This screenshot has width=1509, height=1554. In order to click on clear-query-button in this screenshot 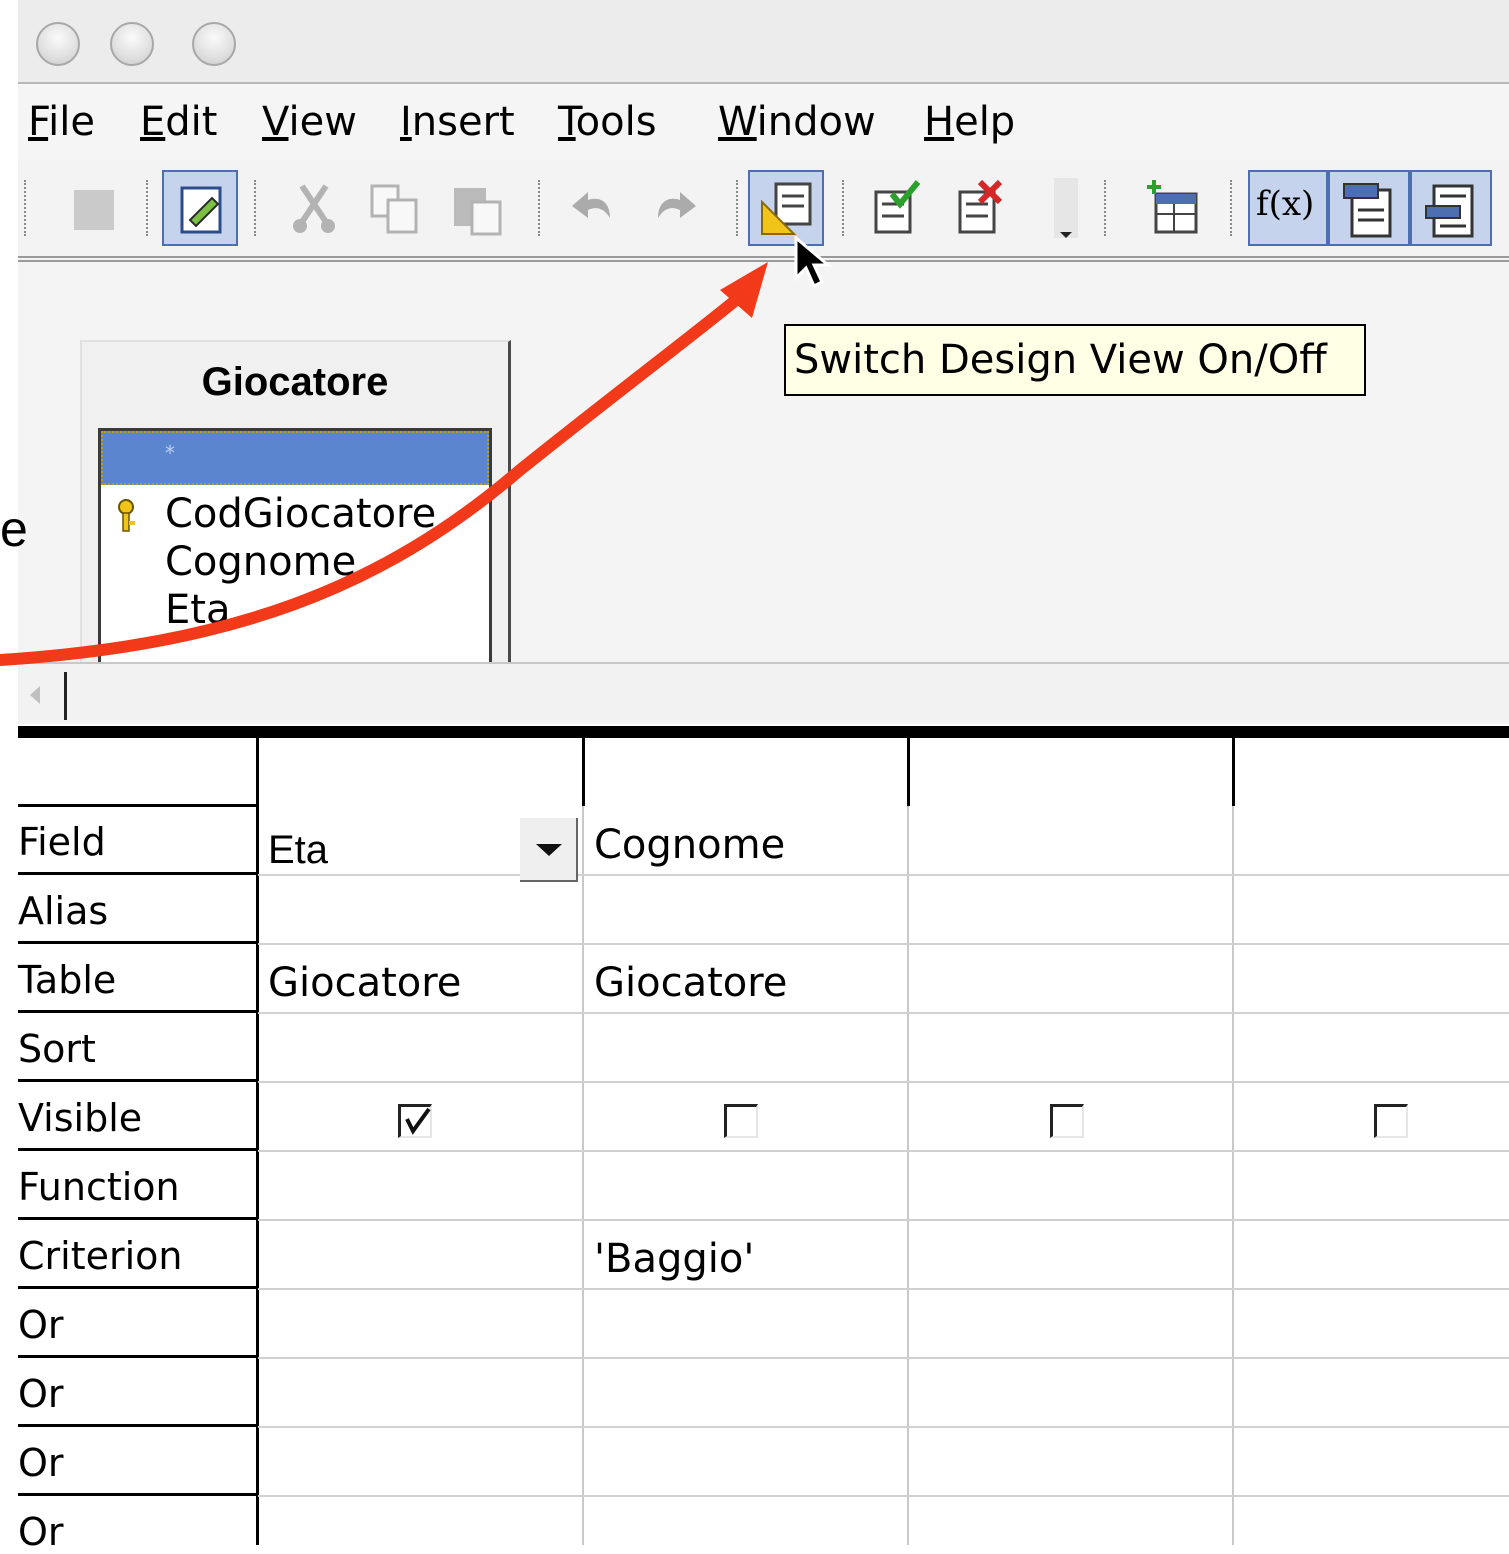, I will do `click(982, 208)`.